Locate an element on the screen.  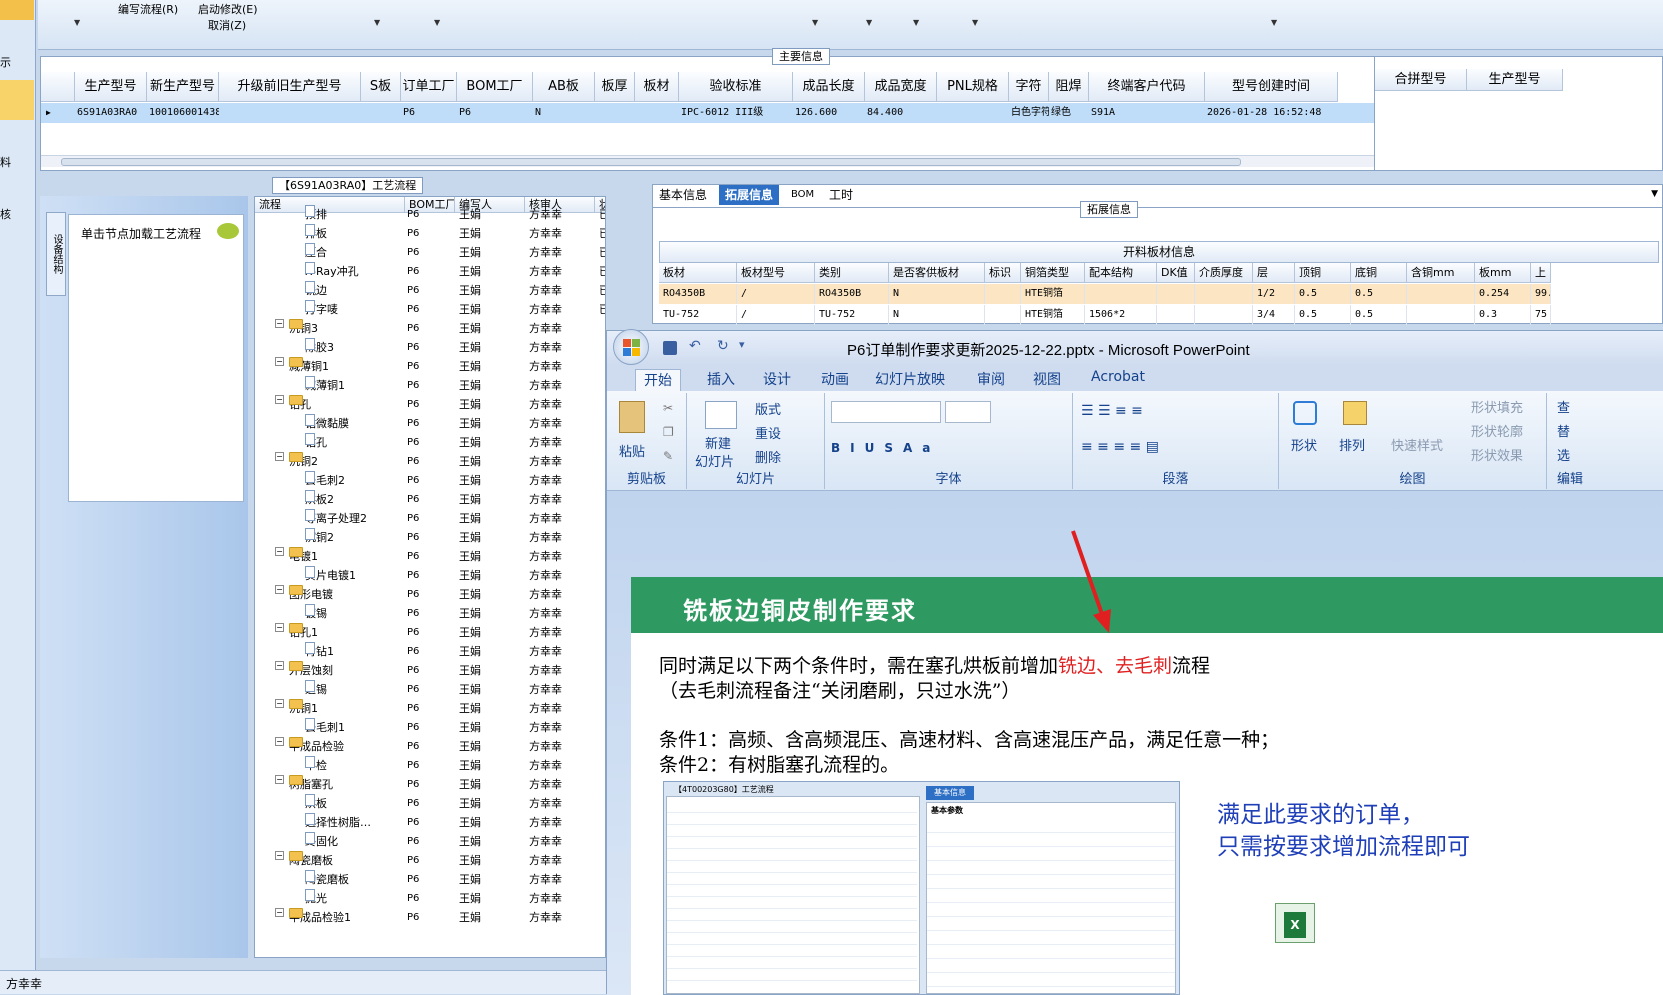
quick-access-menu-icon: ▾ is located at coordinates (742, 344).